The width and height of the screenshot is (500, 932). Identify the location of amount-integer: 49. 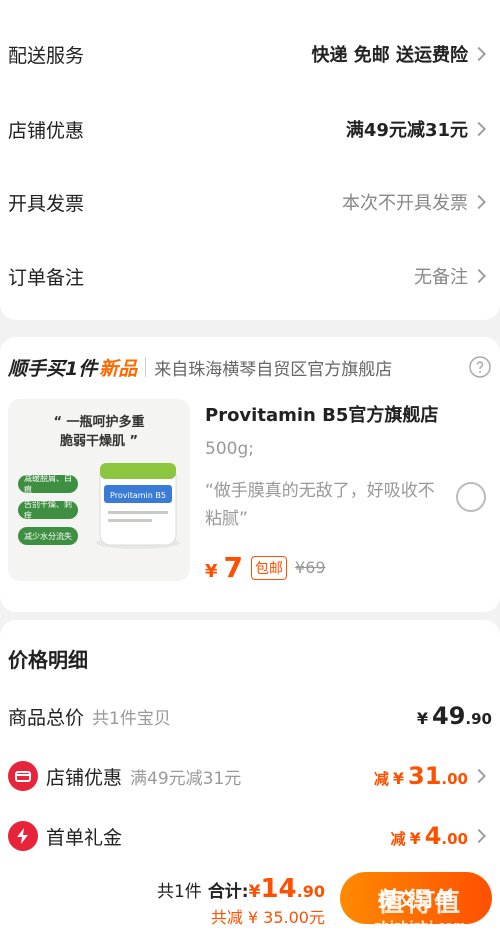
(449, 716).